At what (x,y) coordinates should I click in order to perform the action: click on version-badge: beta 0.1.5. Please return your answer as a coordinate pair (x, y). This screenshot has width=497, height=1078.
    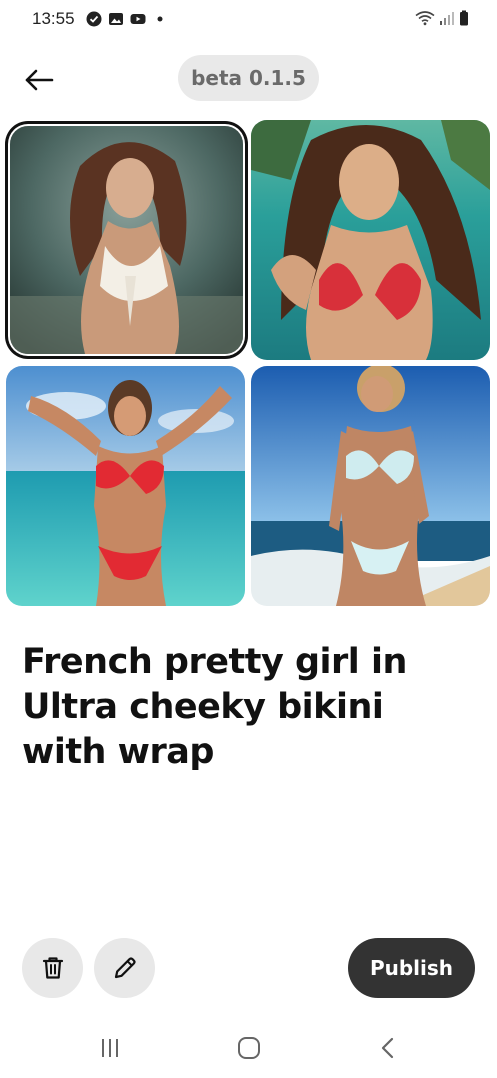
    Looking at the image, I should click on (248, 78).